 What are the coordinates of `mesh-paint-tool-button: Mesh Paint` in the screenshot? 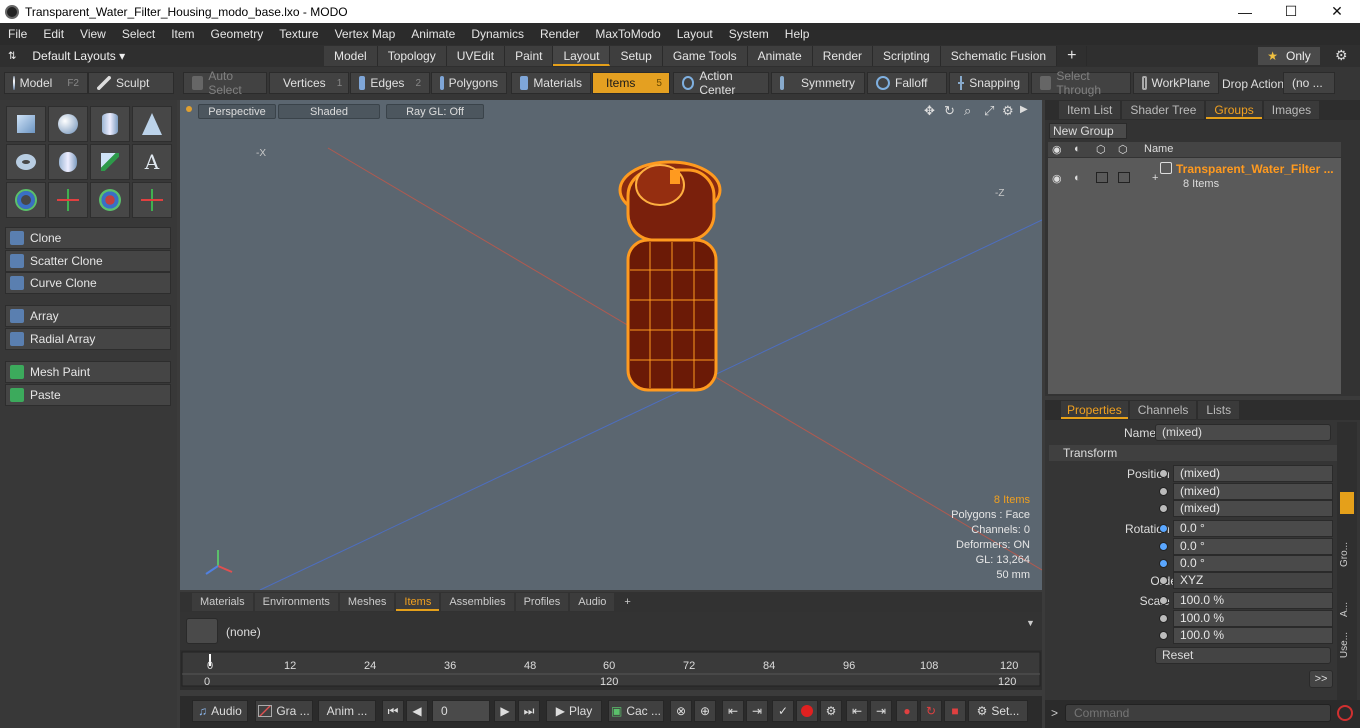 It's located at (88, 372).